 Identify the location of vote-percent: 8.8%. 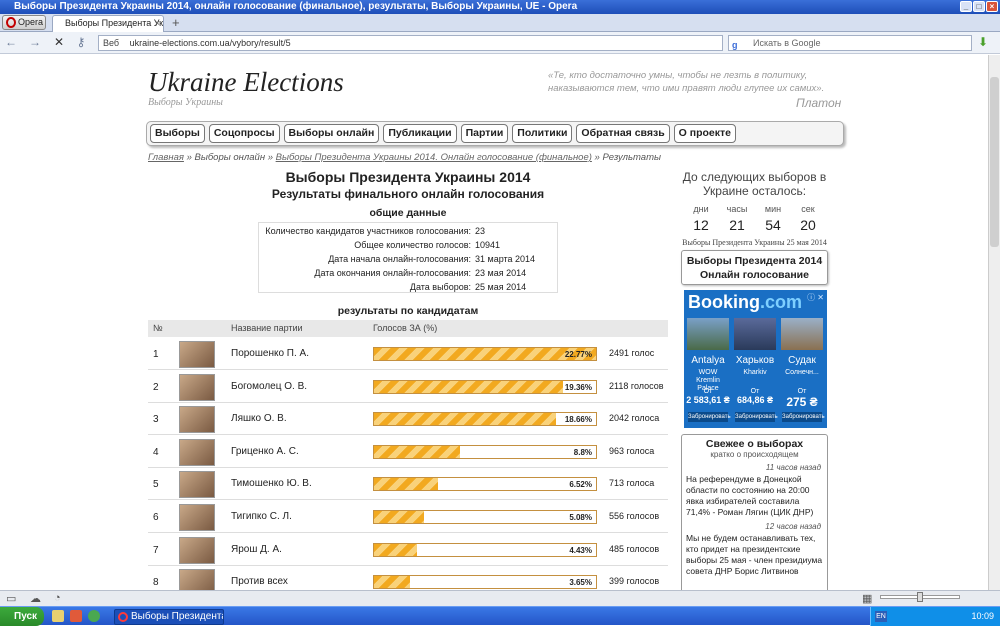
(582, 452).